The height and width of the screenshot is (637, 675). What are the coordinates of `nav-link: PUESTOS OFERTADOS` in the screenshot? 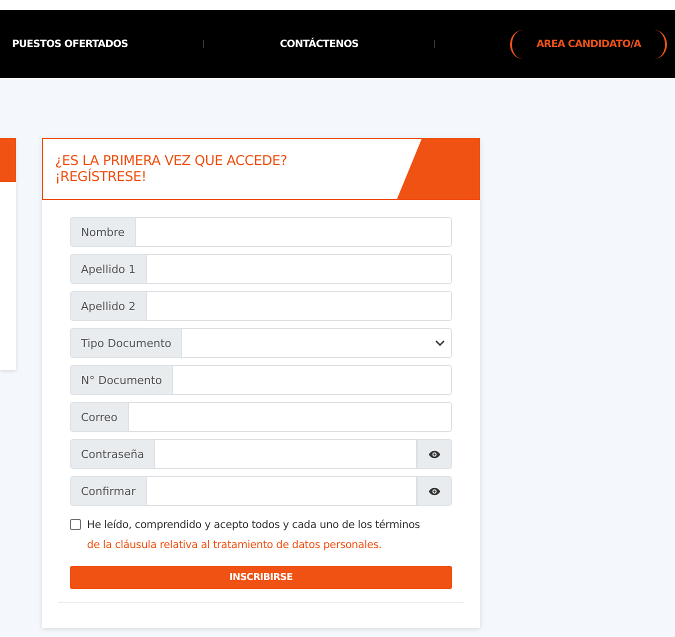 It's located at (70, 44).